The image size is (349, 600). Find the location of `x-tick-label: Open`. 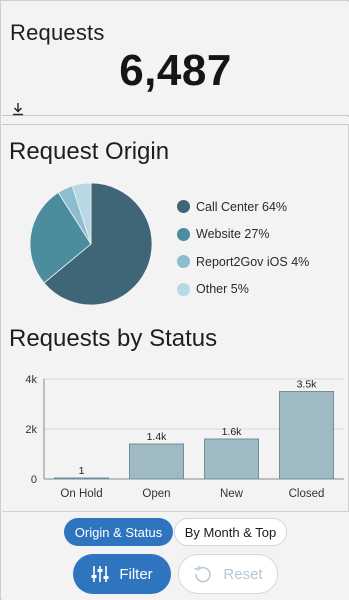

x-tick-label: Open is located at coordinates (156, 494).